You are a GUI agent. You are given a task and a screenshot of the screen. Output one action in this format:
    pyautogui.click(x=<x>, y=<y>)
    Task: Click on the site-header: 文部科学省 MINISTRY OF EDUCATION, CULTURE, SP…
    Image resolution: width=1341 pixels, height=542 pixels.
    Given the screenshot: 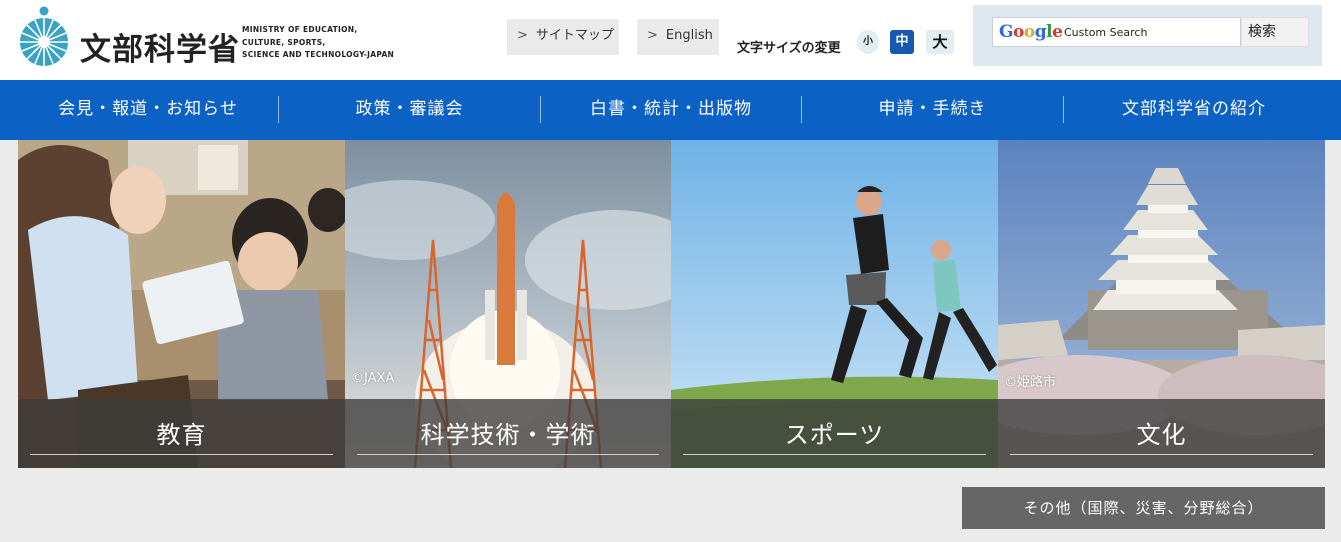 What is the action you would take?
    pyautogui.click(x=670, y=40)
    